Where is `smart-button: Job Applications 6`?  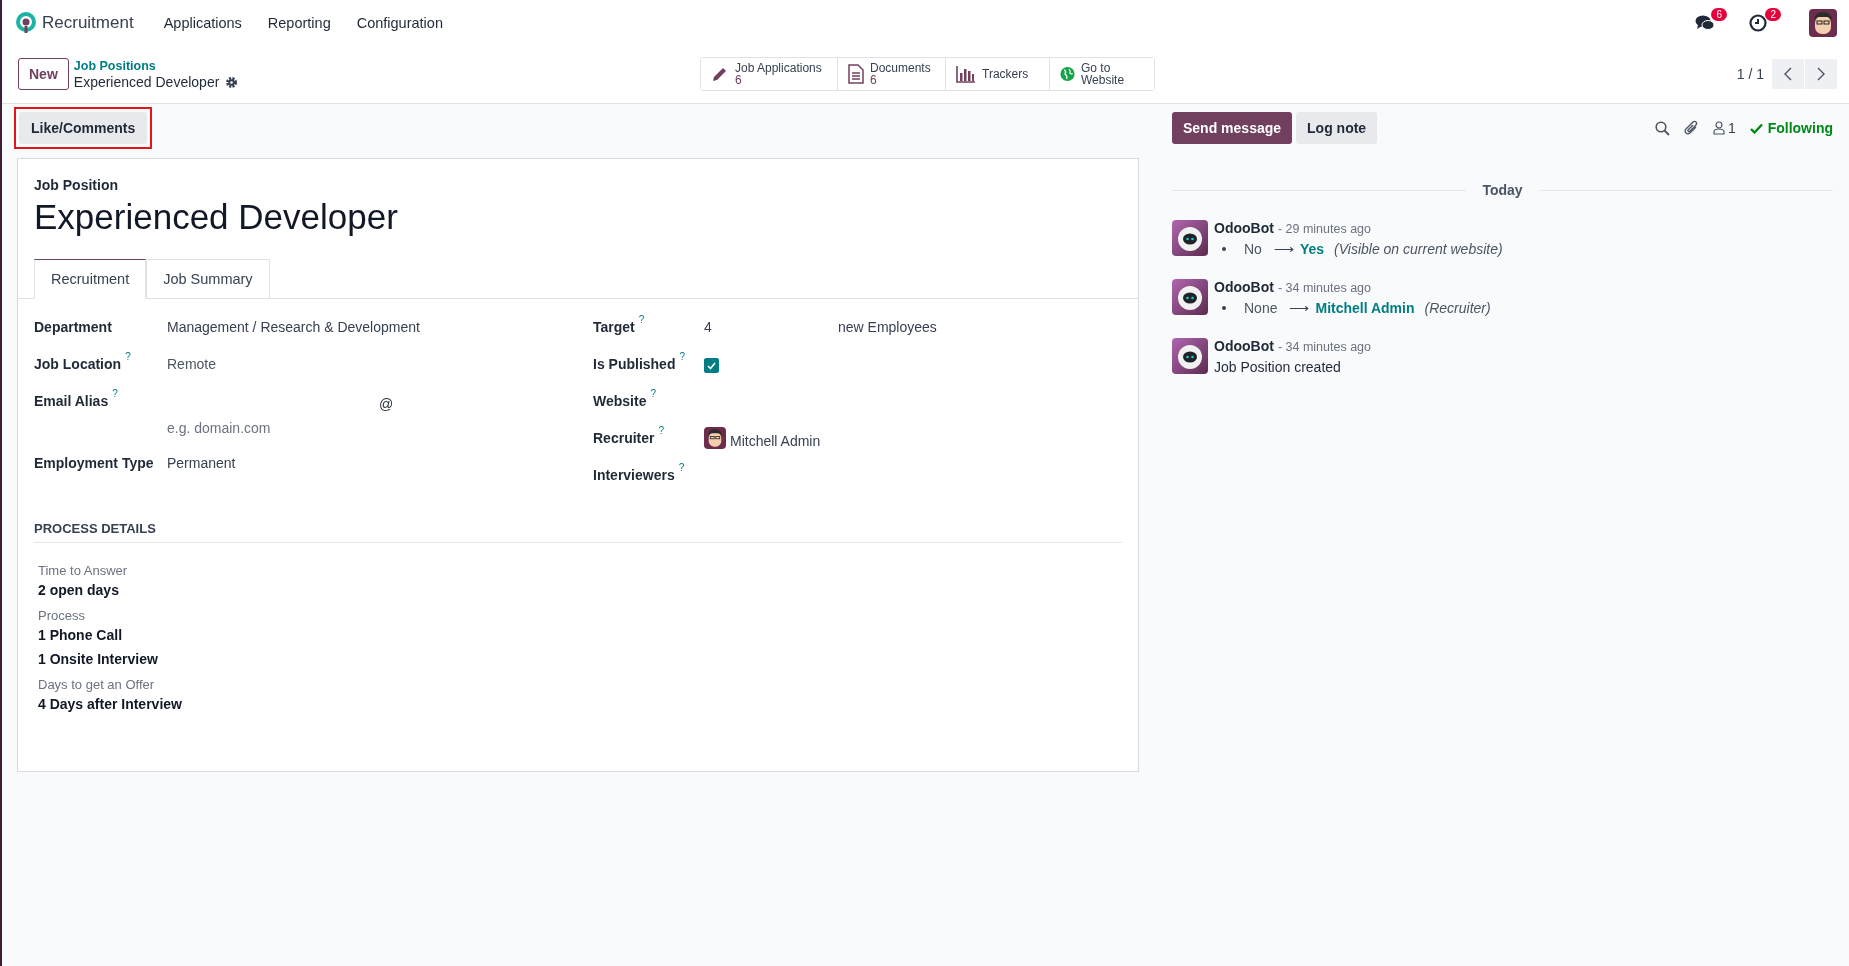
smart-button: Job Applications 6 is located at coordinates (769, 74).